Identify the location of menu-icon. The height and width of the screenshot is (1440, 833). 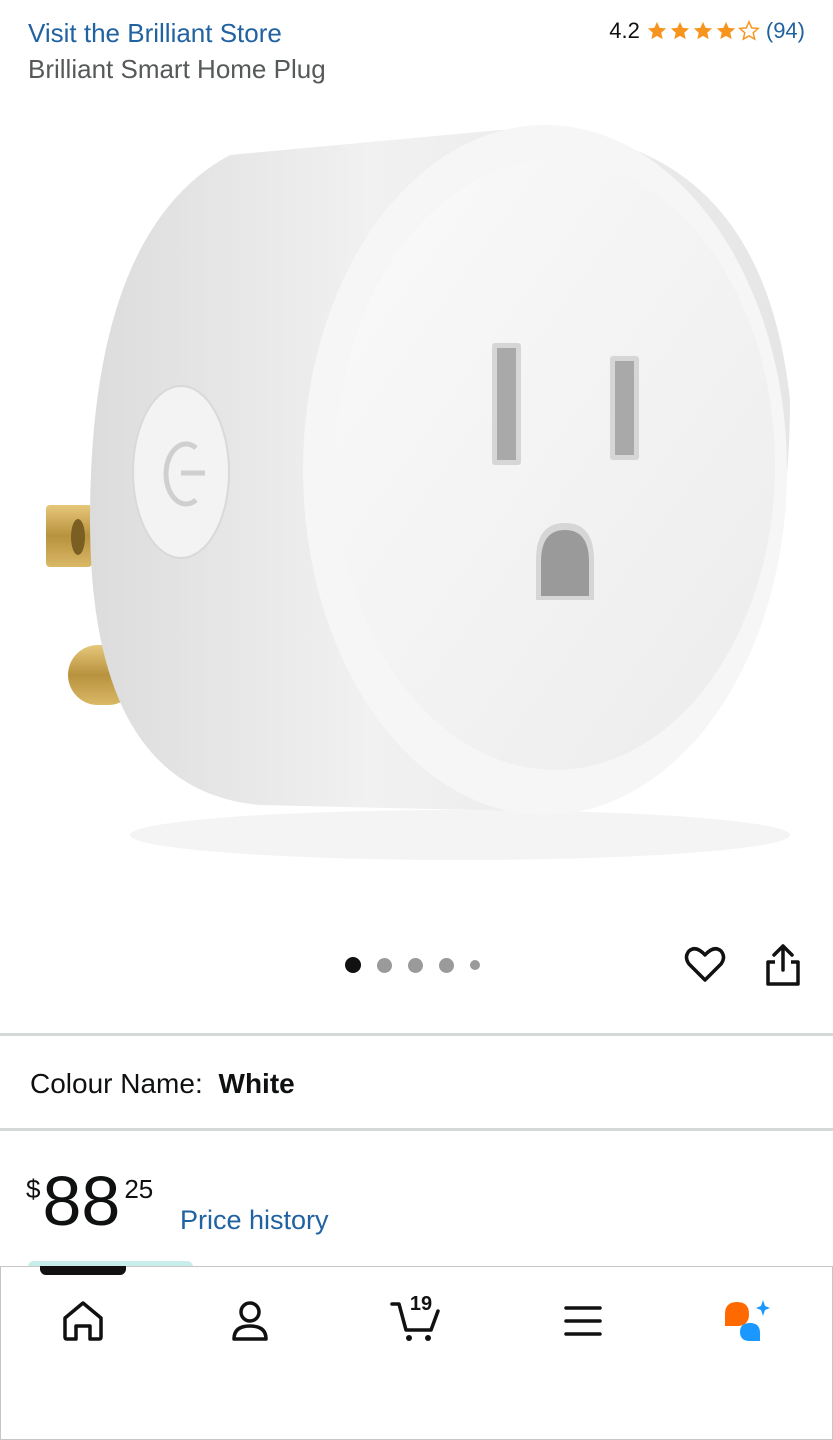
(583, 1321).